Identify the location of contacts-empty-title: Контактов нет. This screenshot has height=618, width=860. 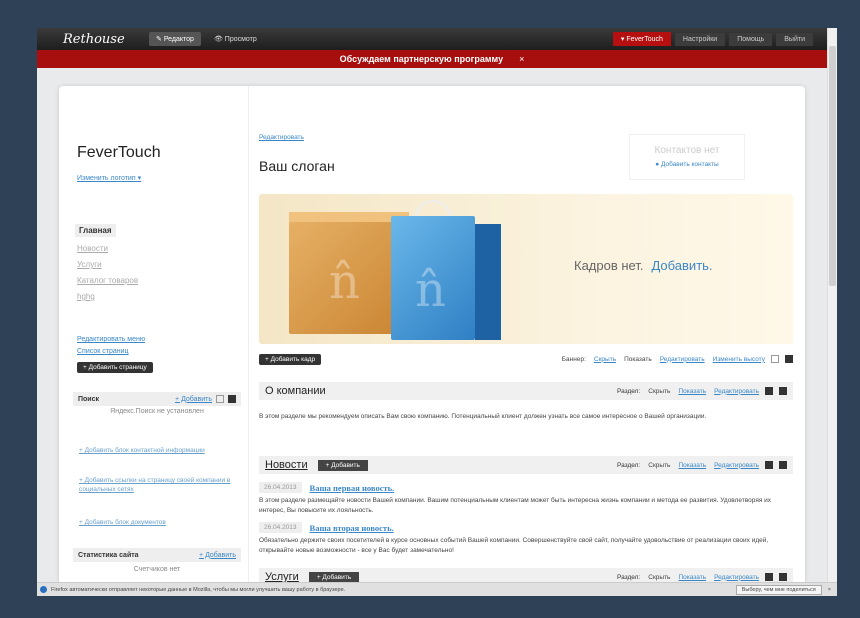
(687, 150).